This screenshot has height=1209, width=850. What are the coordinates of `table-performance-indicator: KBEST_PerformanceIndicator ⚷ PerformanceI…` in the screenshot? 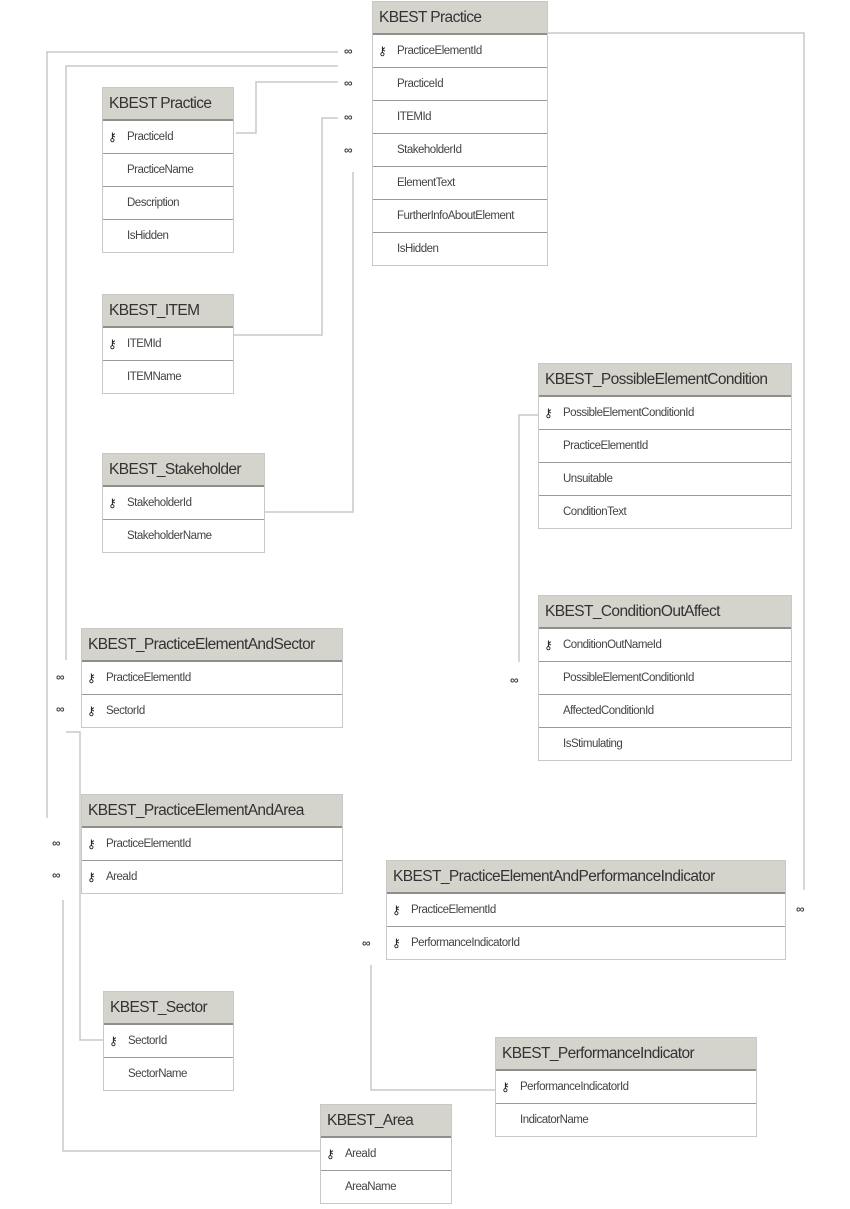 It's located at (626, 1087).